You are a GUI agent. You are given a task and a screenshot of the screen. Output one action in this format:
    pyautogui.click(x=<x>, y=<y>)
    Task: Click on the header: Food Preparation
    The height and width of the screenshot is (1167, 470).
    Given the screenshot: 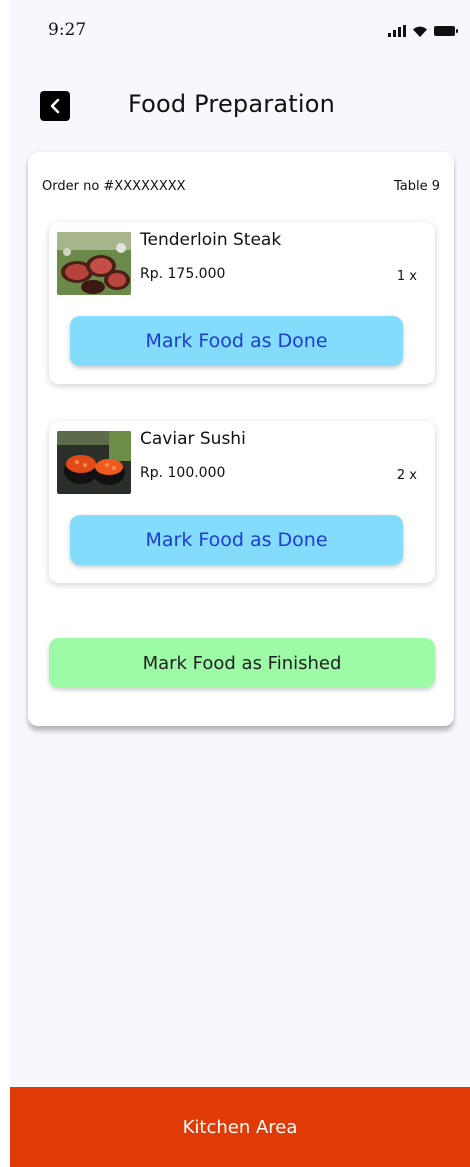 What is the action you would take?
    pyautogui.click(x=240, y=106)
    